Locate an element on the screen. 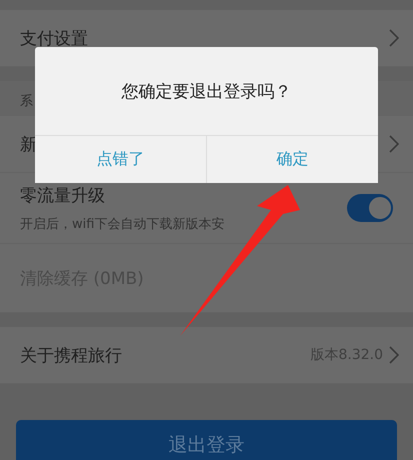  row-description: 开启后，wifi下会自动下载新版本安 is located at coordinates (122, 224).